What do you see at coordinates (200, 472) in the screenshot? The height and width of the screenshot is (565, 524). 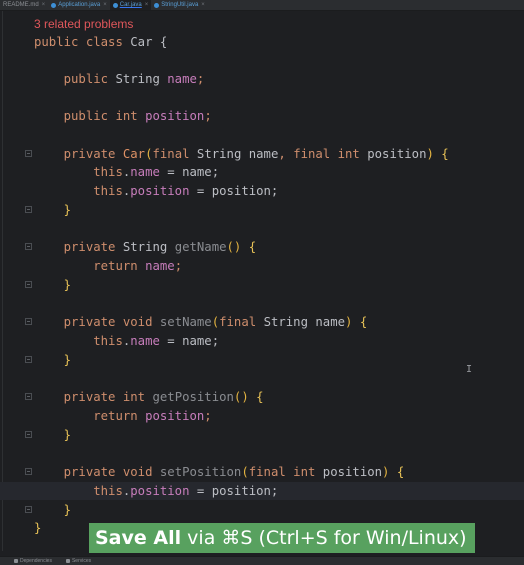 I see `method-name: setPosition` at bounding box center [200, 472].